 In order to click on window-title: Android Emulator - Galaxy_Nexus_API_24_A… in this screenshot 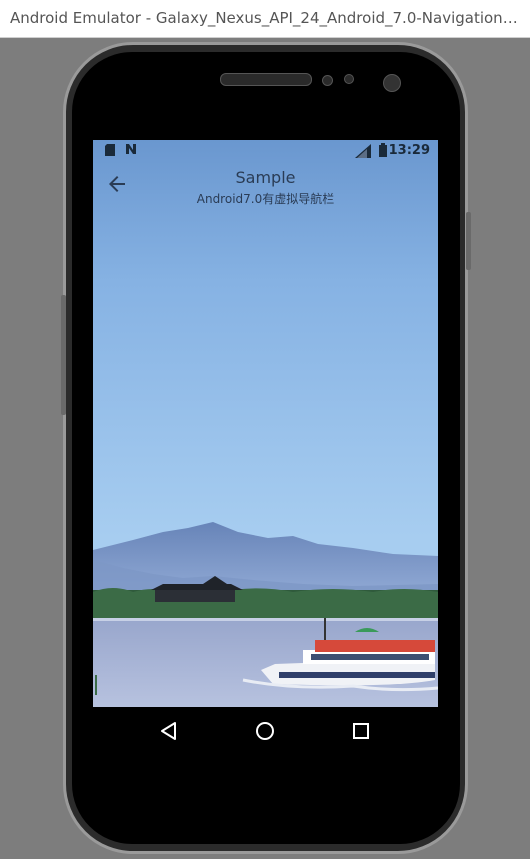, I will do `click(267, 18)`.